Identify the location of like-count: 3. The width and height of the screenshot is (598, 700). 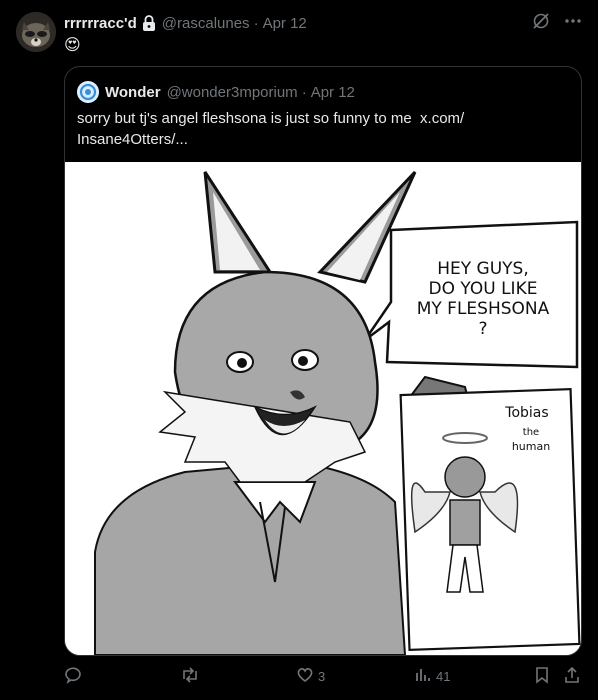
(322, 676).